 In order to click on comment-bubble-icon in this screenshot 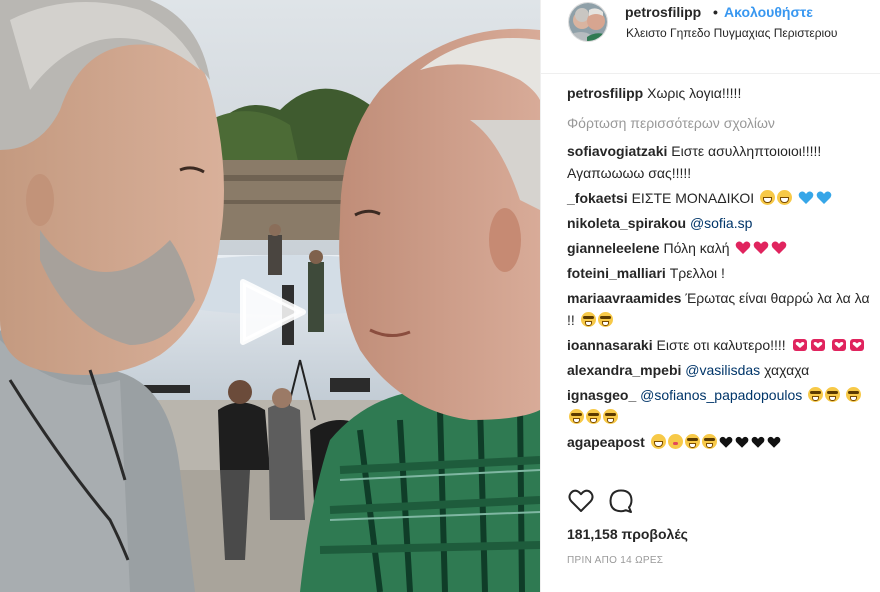, I will do `click(621, 501)`.